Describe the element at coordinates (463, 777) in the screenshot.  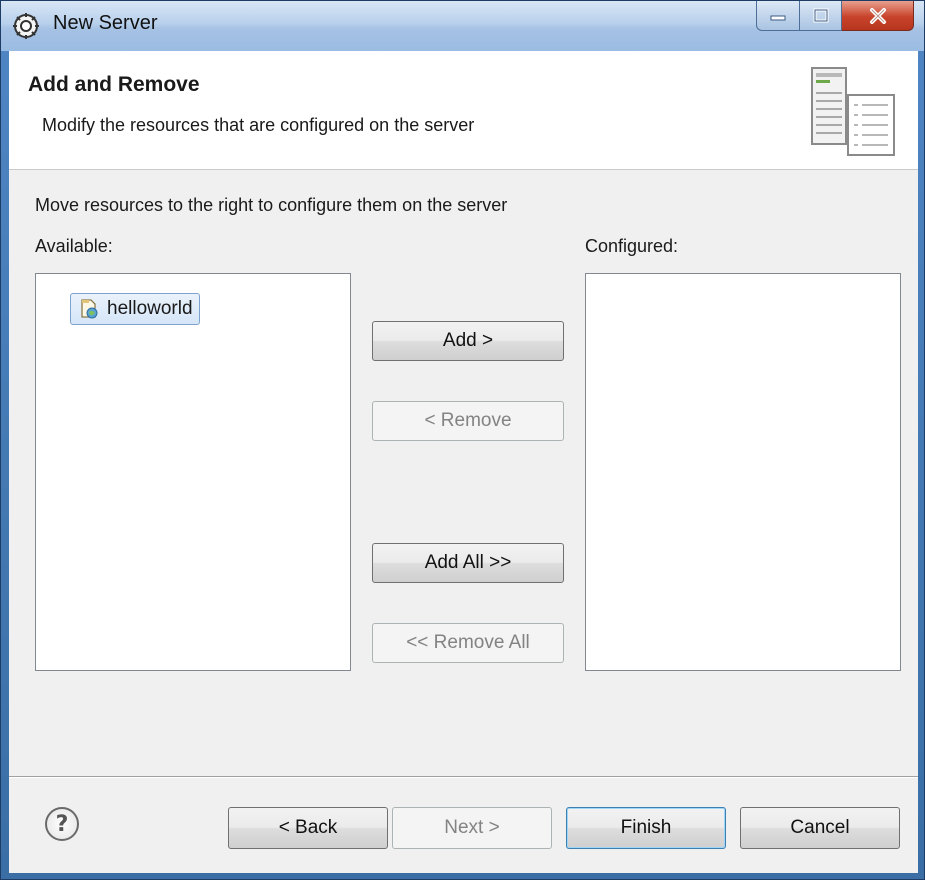
I see `footer-separator` at that location.